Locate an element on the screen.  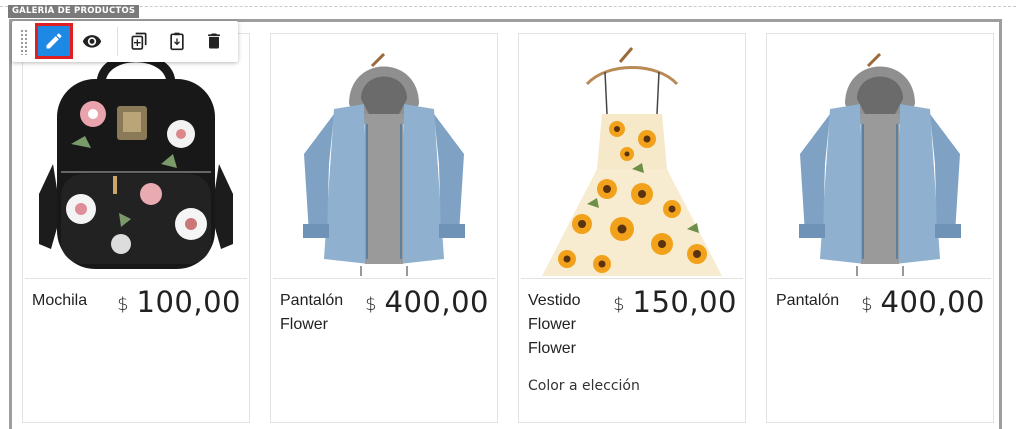
product-price: $150,00 is located at coordinates (675, 302).